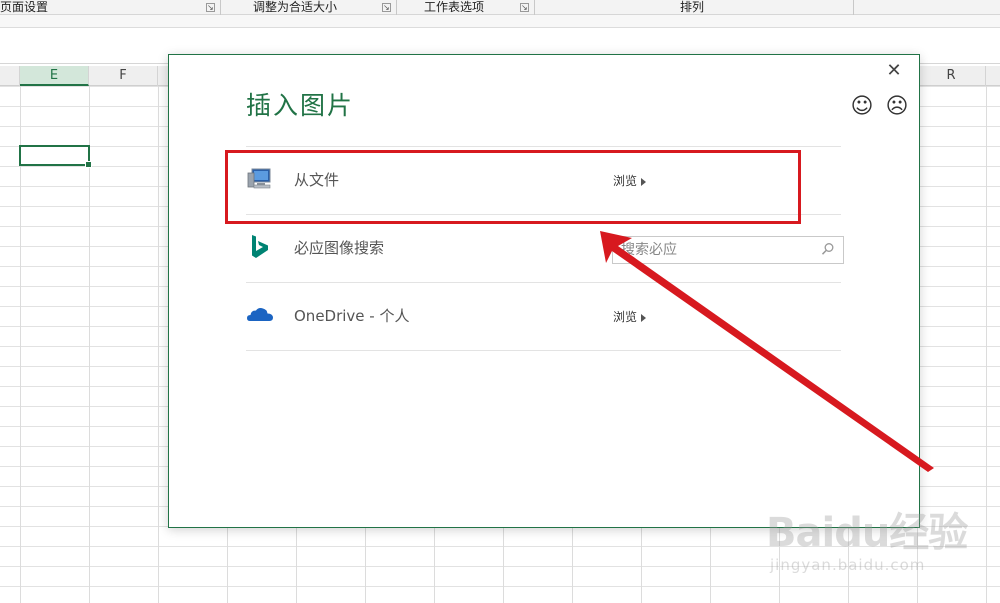  Describe the element at coordinates (644, 317) in the screenshot. I see `chevron-right-icon` at that location.